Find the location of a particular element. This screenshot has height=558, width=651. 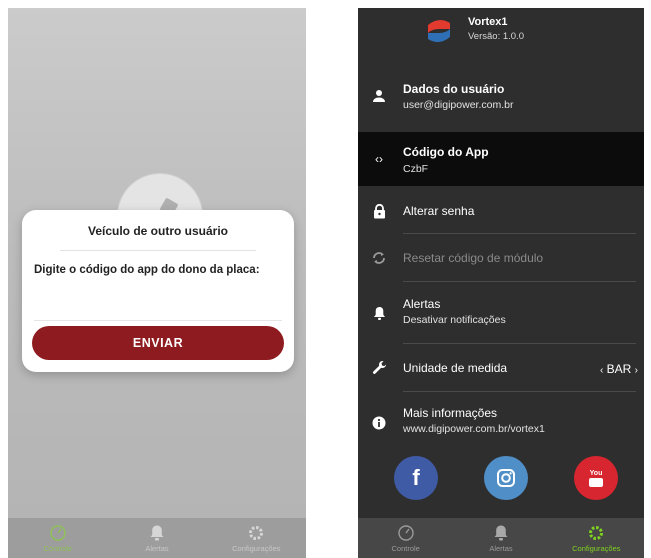

youtube-glyph: You is located at coordinates (596, 473).